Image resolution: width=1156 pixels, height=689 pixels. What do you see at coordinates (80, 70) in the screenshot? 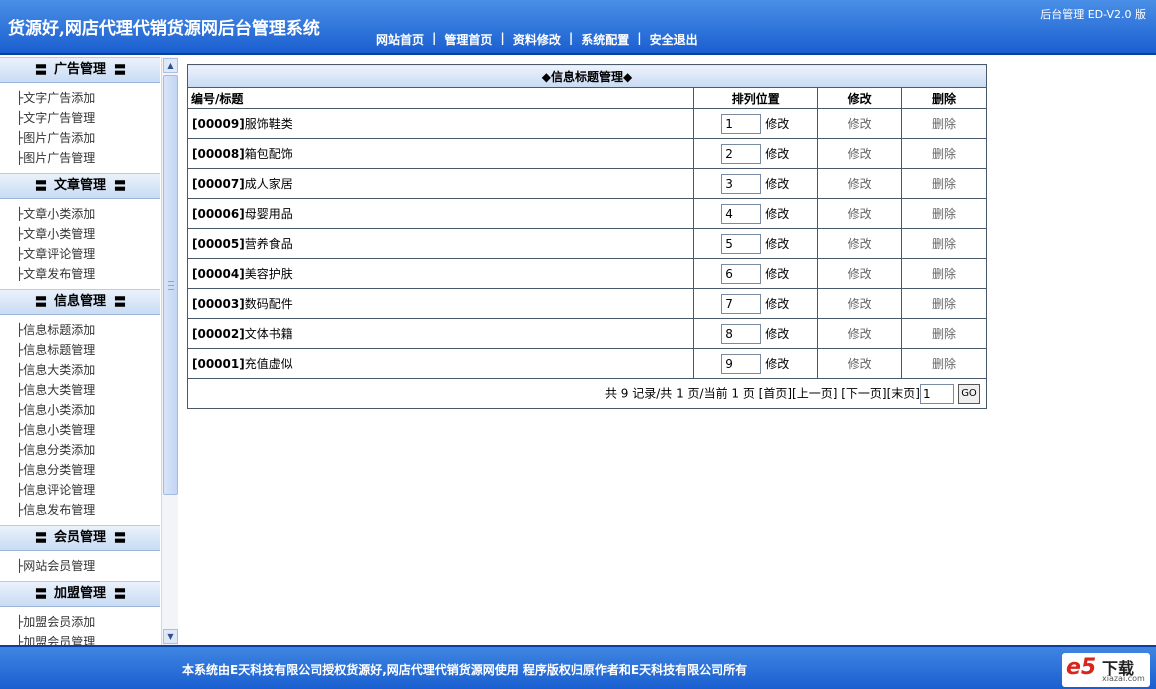
I see `sidebar-group-header: 〓广告管理〓` at bounding box center [80, 70].